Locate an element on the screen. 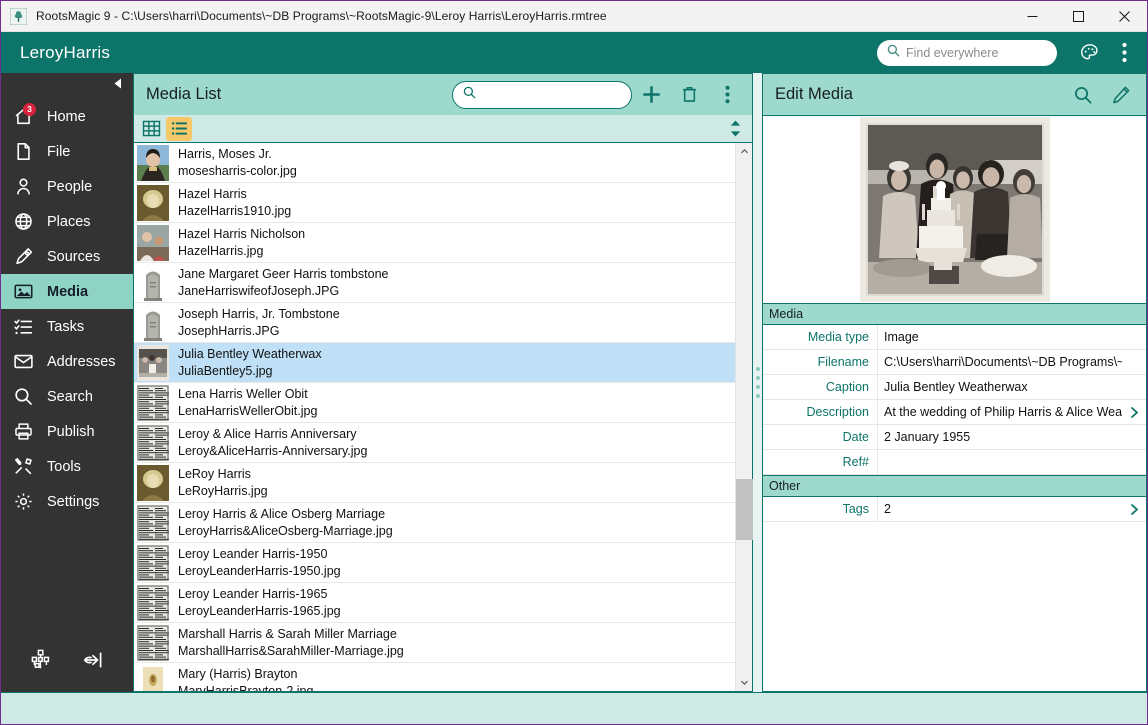 The width and height of the screenshot is (1148, 725). media-search-box is located at coordinates (542, 94).